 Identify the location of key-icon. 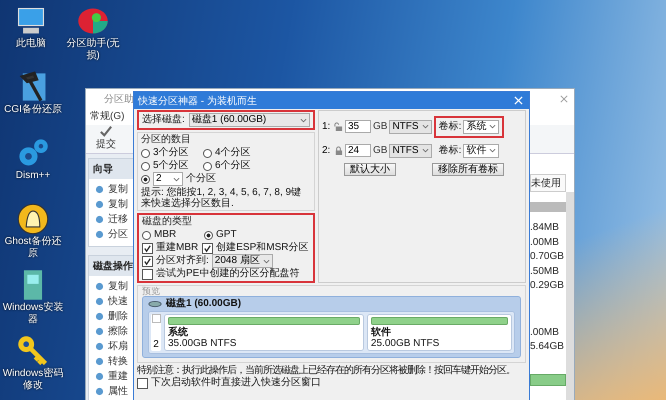
(33, 351).